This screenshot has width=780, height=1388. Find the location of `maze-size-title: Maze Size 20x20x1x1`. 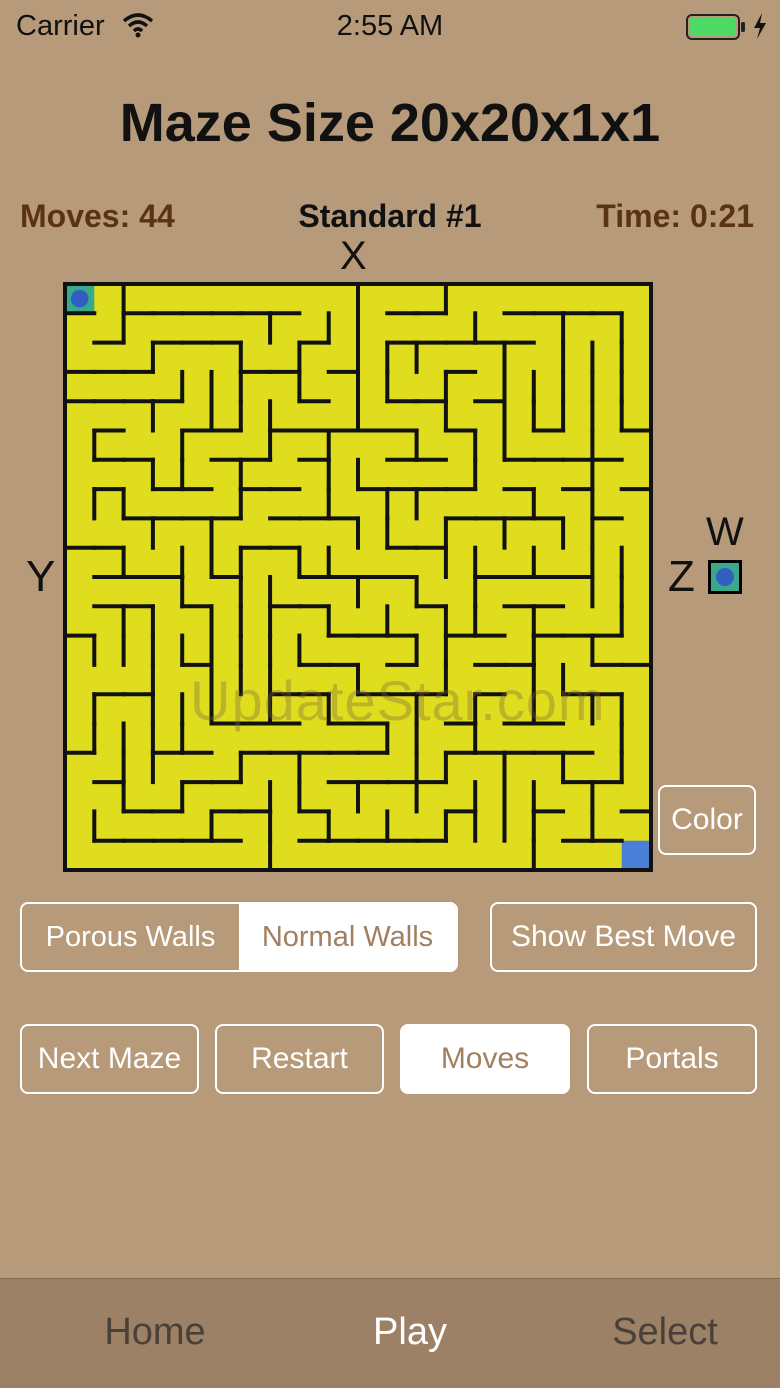

maze-size-title: Maze Size 20x20x1x1 is located at coordinates (390, 123).